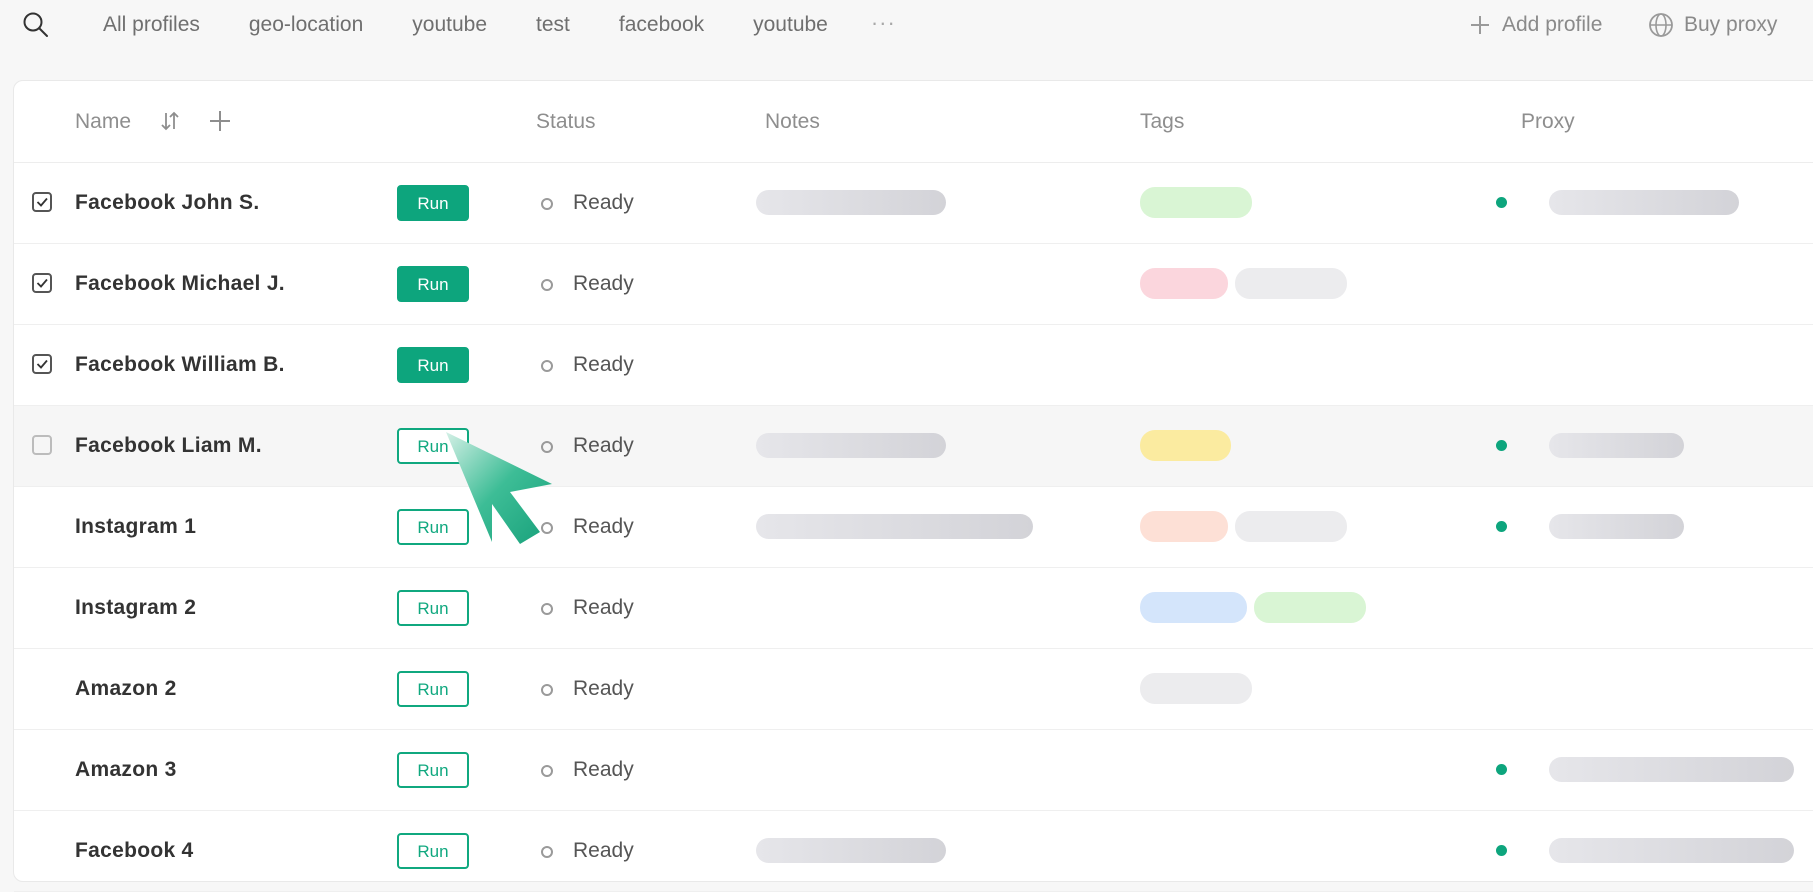 The height and width of the screenshot is (892, 1813). Describe the element at coordinates (134, 851) in the screenshot. I see `profile-name: Facebook 4` at that location.